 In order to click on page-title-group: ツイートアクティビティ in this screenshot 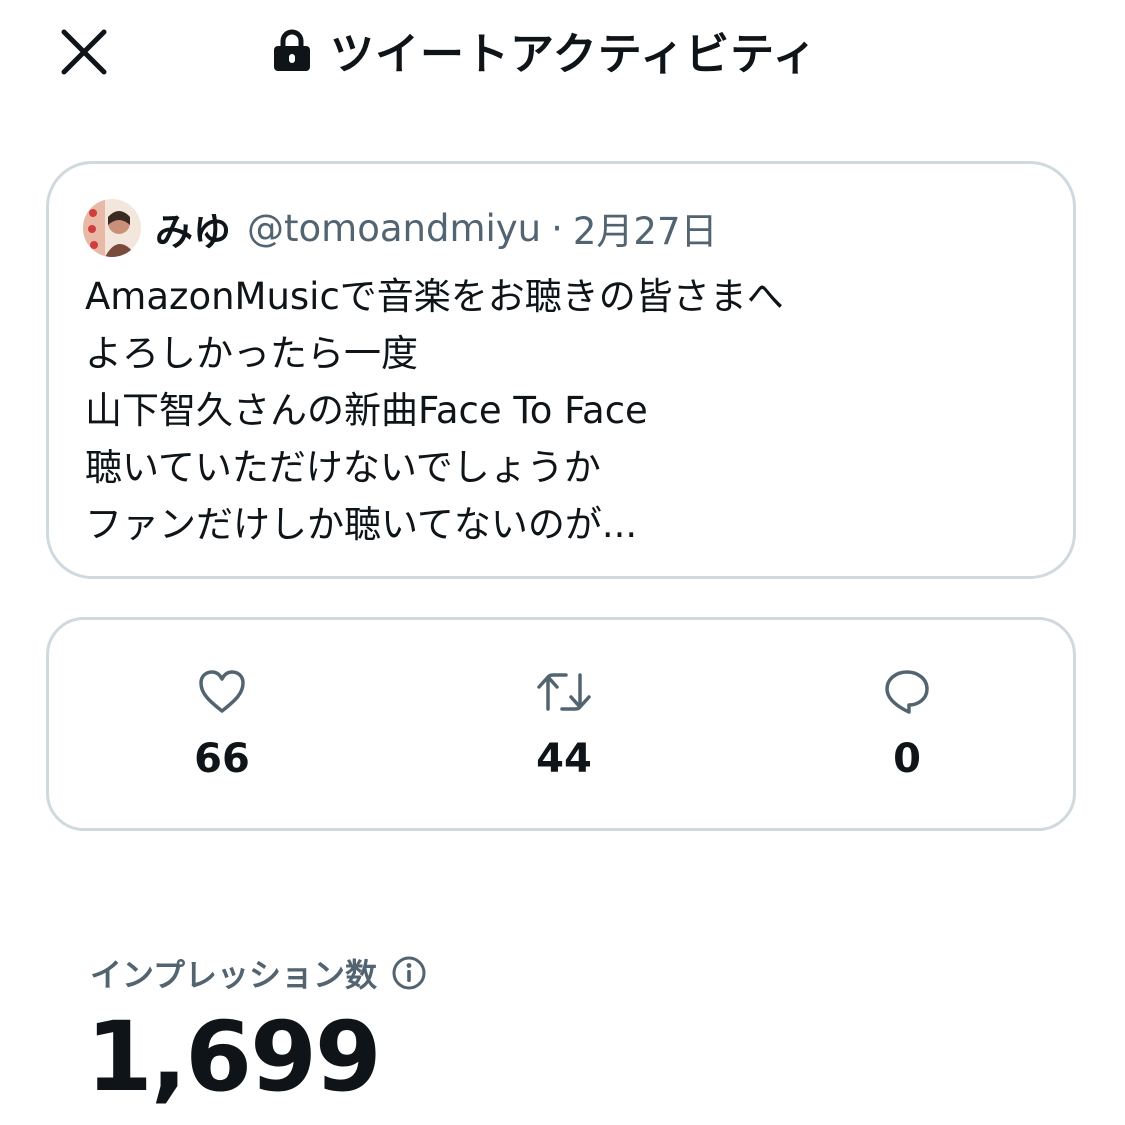, I will do `click(545, 50)`.